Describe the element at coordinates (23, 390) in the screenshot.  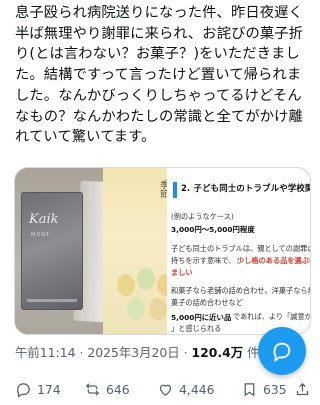
I see `reply-icon` at that location.